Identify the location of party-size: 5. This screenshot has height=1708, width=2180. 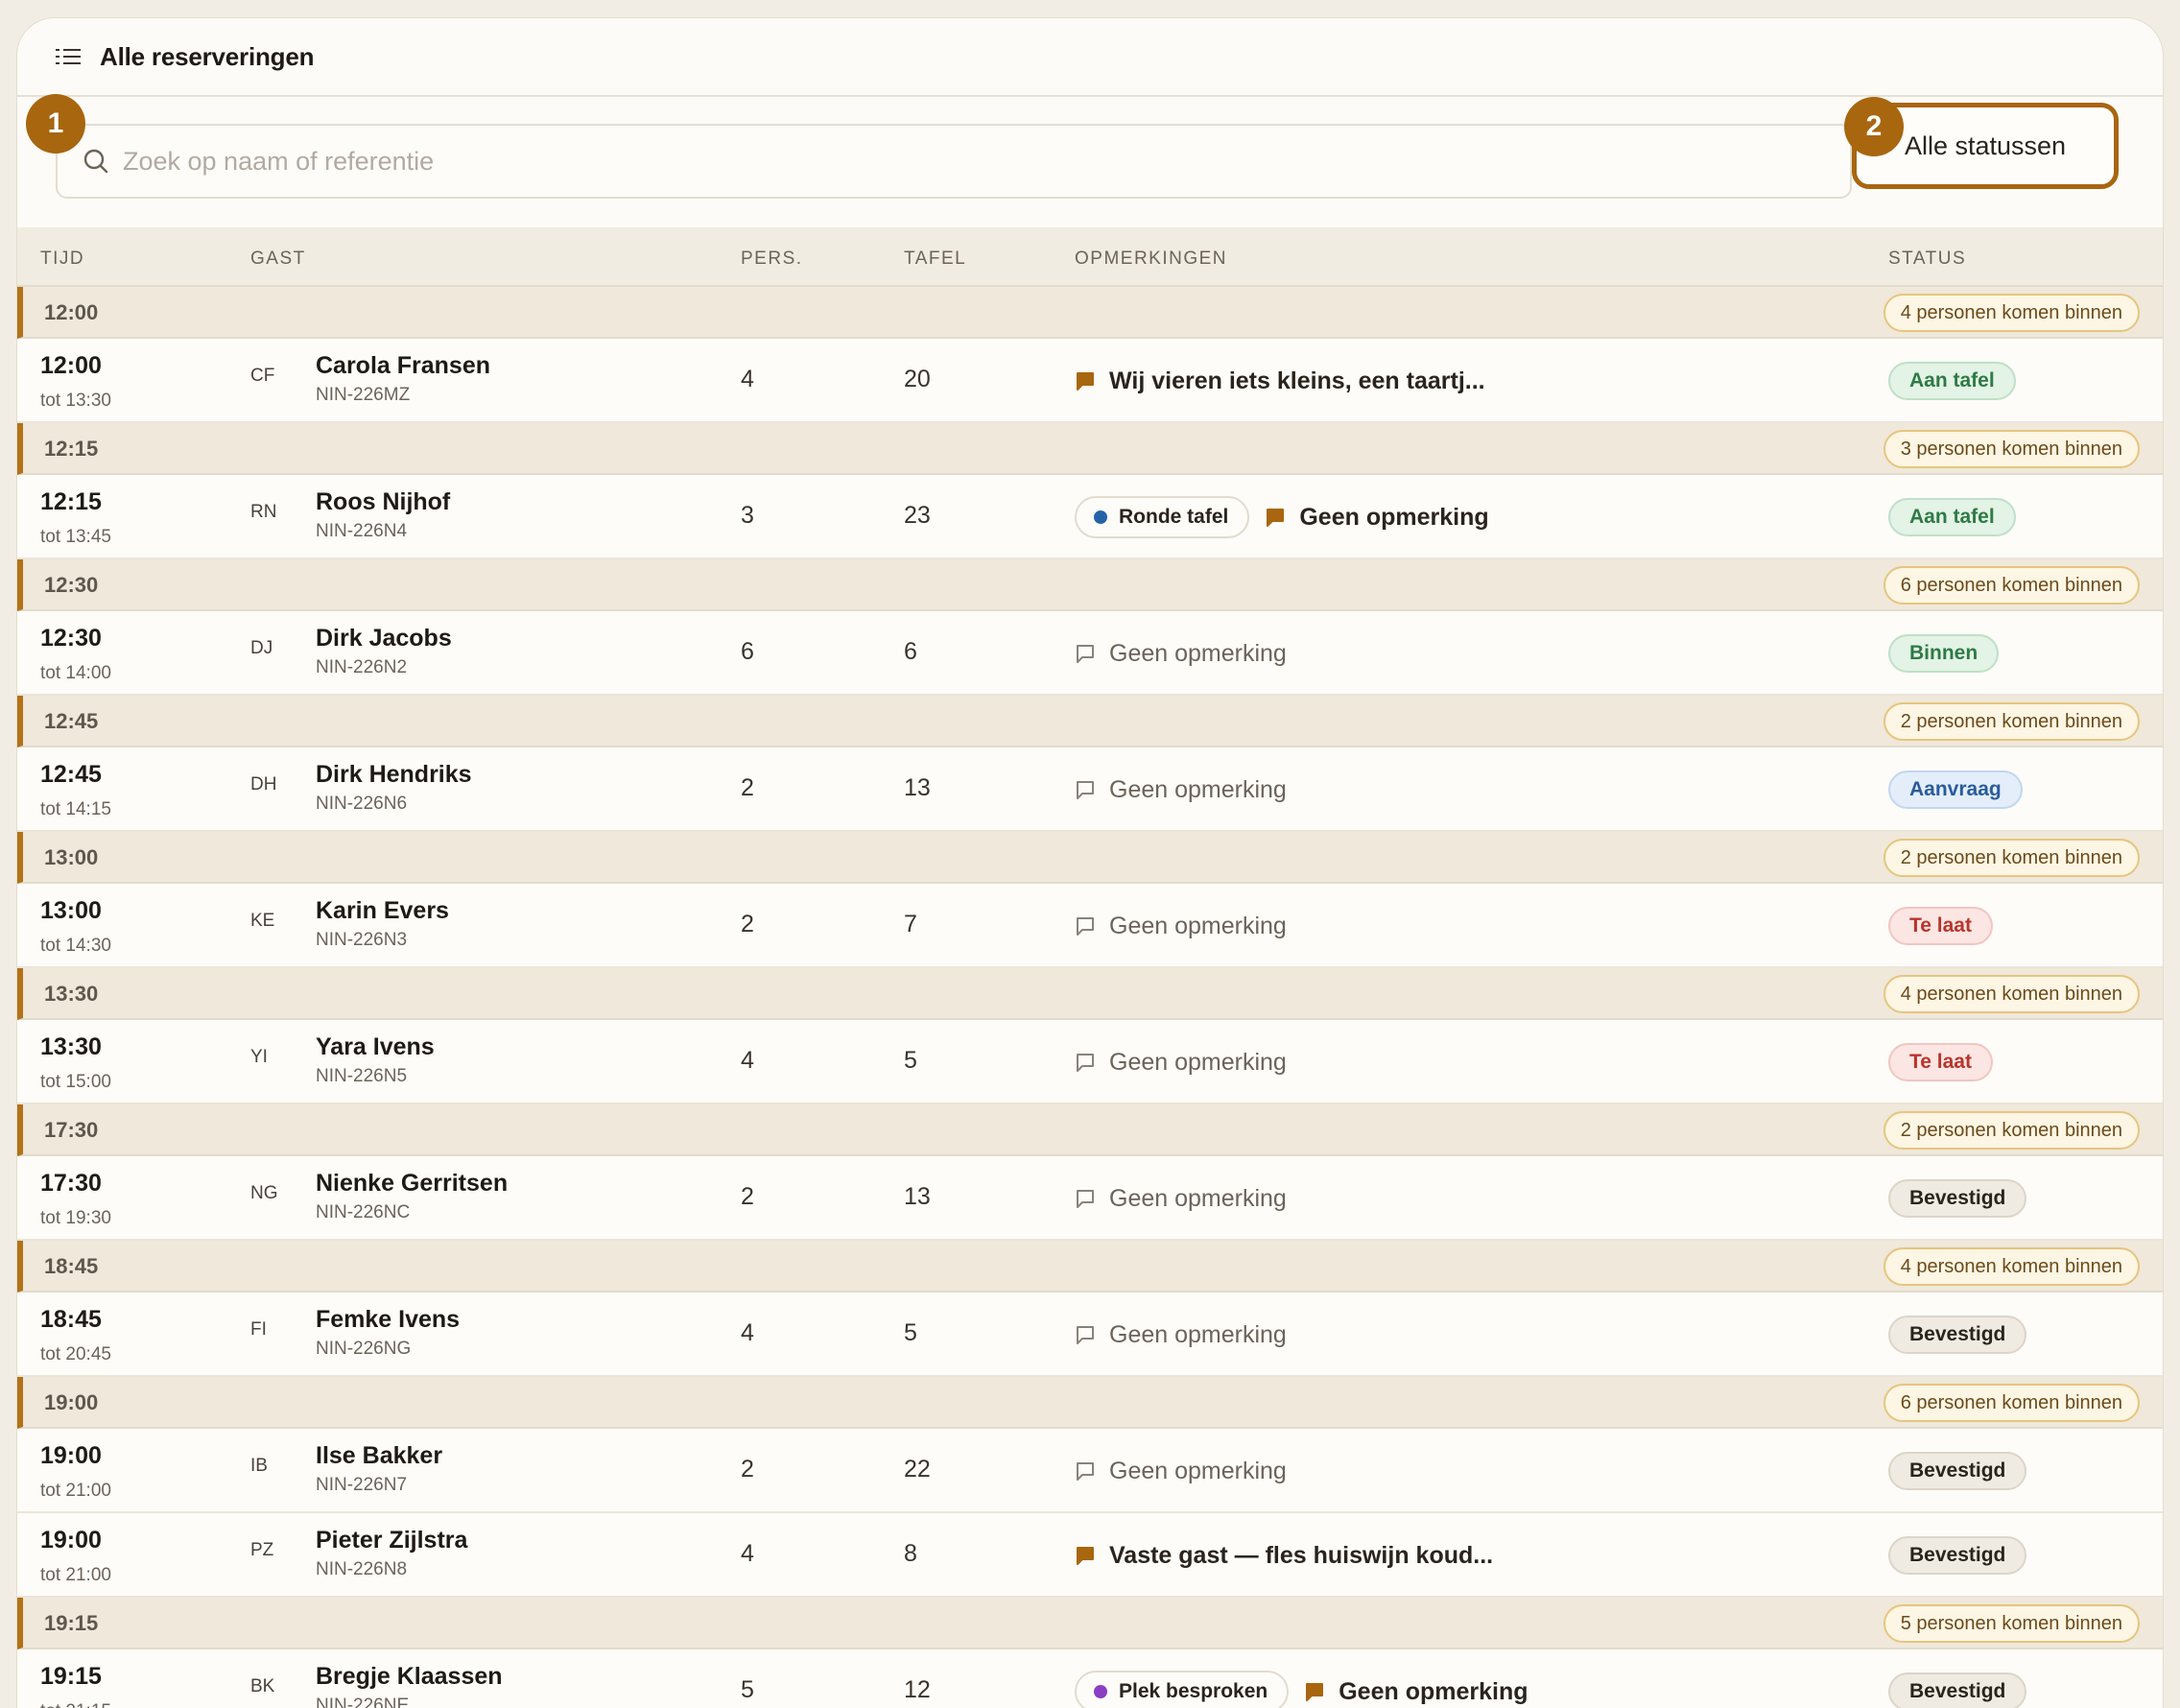
(747, 1689).